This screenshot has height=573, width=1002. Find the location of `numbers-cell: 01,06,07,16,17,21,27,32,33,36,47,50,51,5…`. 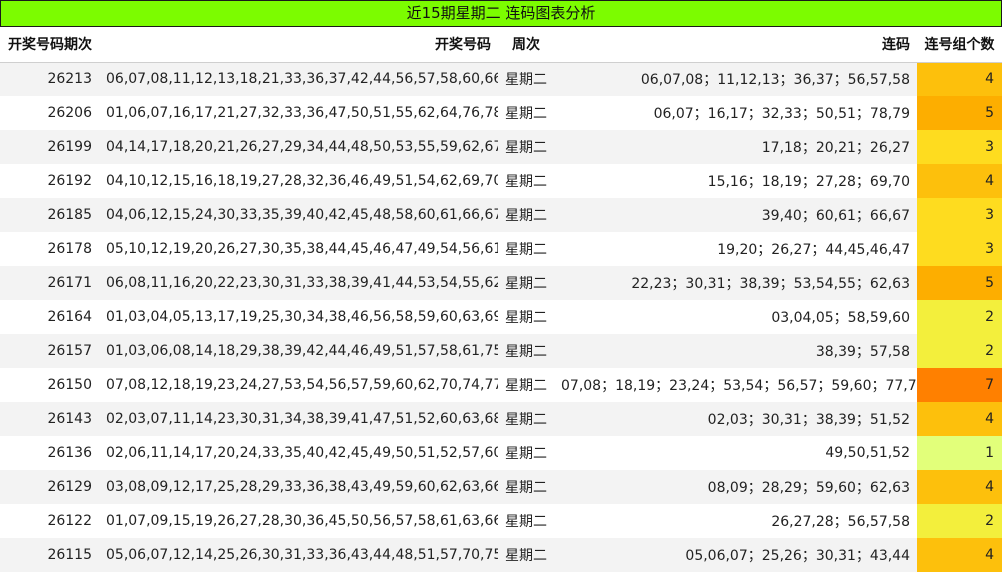

numbers-cell: 01,06,07,16,17,21,27,32,33,36,47,50,51,5… is located at coordinates (302, 113).